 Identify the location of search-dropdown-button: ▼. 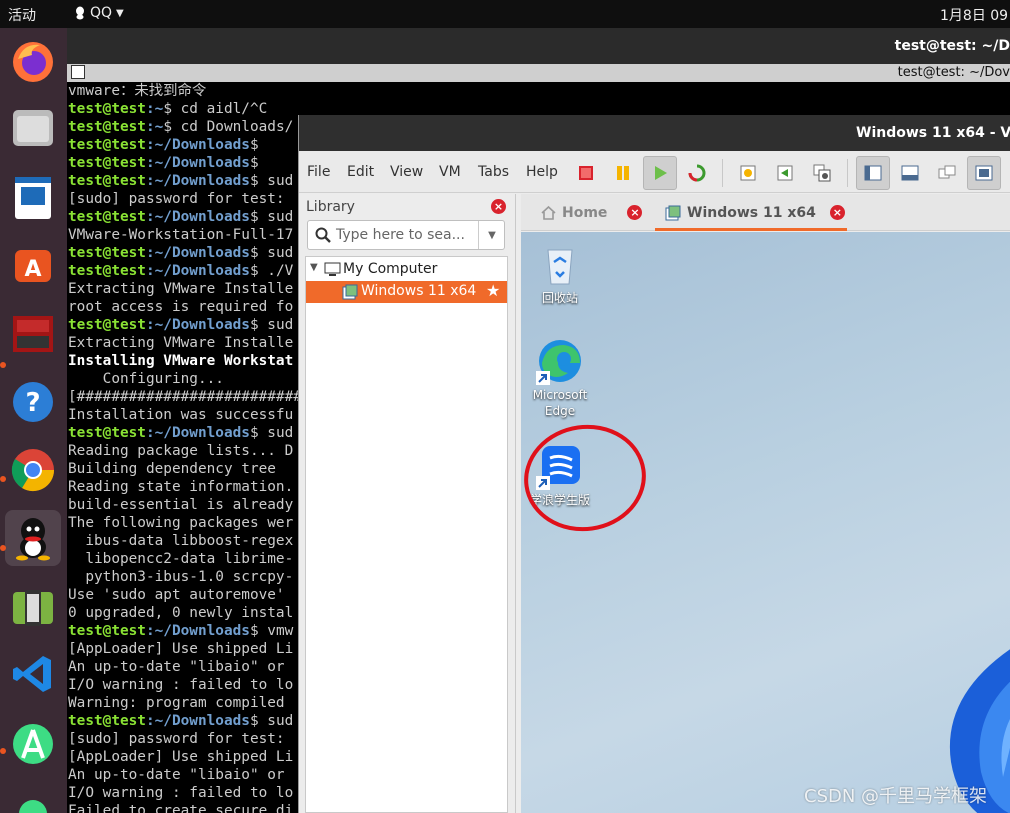
(491, 235).